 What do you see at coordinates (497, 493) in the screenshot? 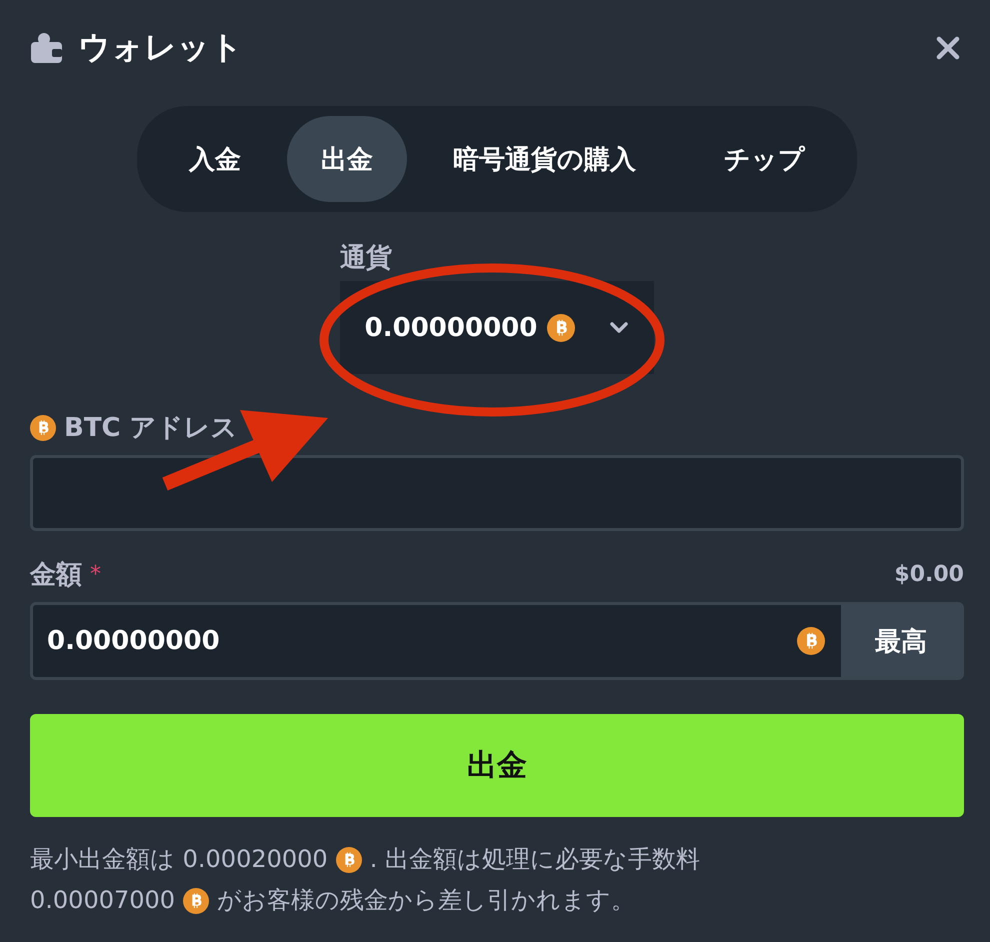
I see `address-field` at bounding box center [497, 493].